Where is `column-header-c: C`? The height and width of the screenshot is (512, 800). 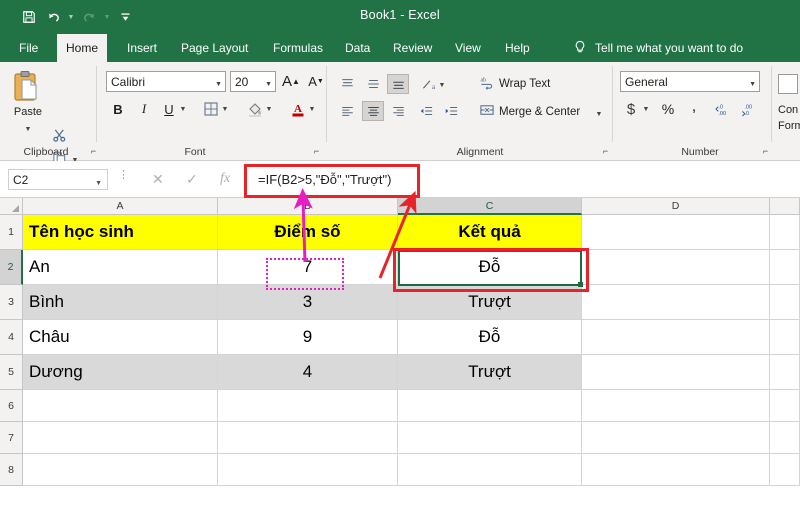 column-header-c: C is located at coordinates (490, 206).